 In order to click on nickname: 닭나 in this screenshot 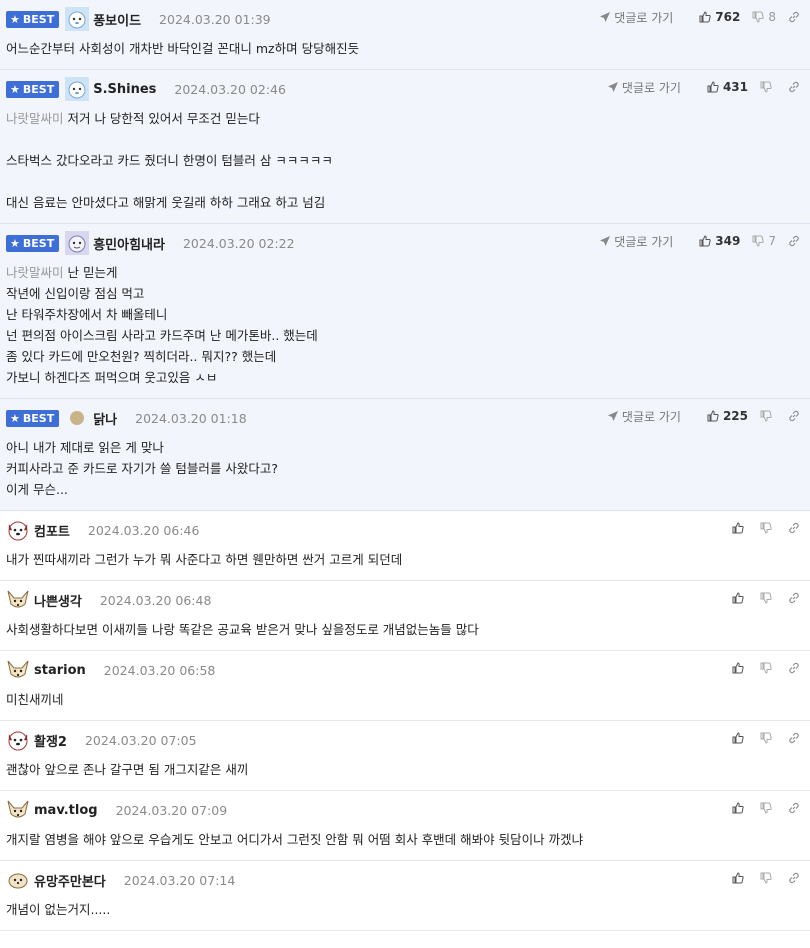, I will do `click(105, 418)`.